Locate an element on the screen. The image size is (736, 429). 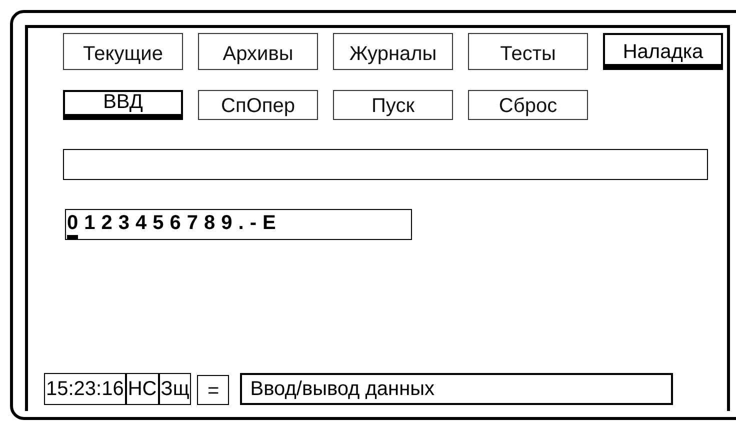
character-field: 0 1 2 3 4 5 6 7 8 9 . - E is located at coordinates (238, 224).